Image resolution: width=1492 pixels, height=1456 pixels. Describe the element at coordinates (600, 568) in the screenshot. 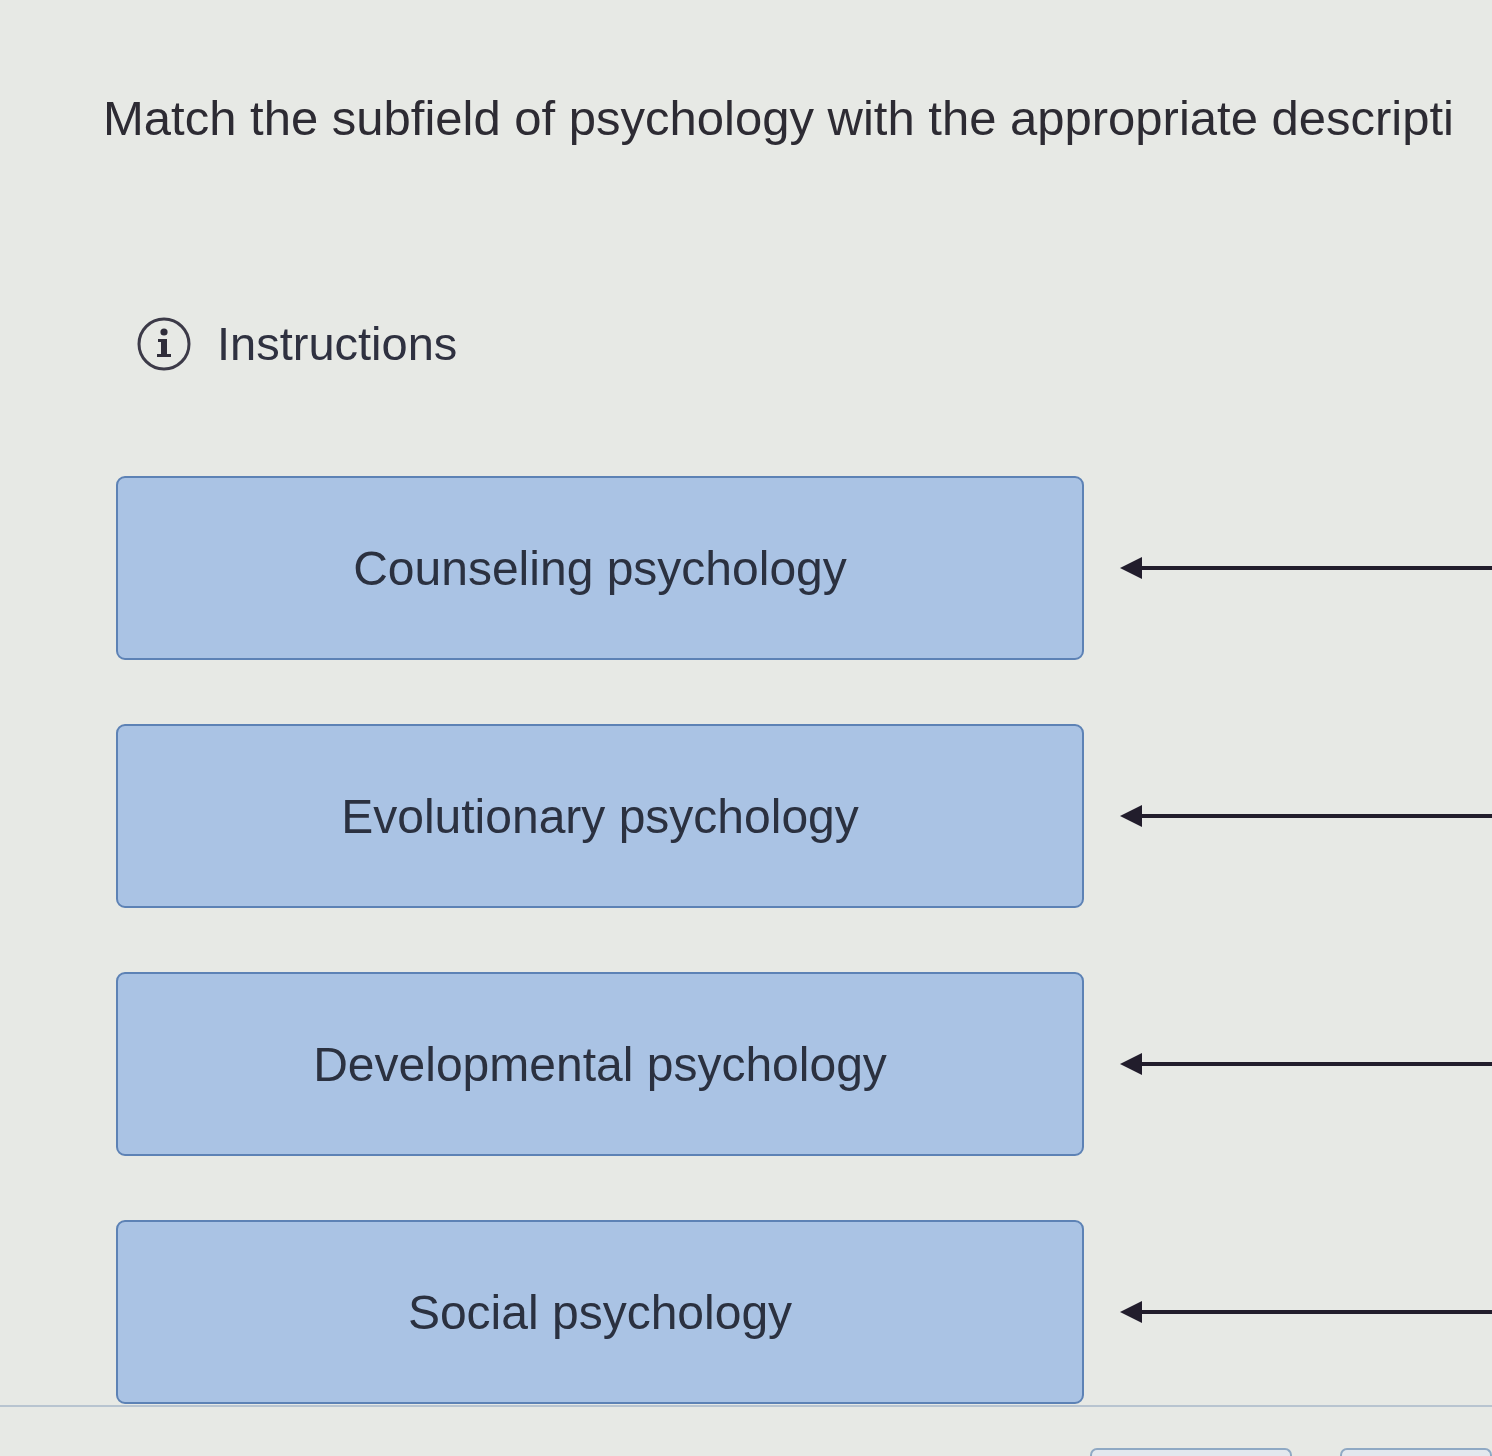

I see `subfield-card: Counseling psychology` at that location.